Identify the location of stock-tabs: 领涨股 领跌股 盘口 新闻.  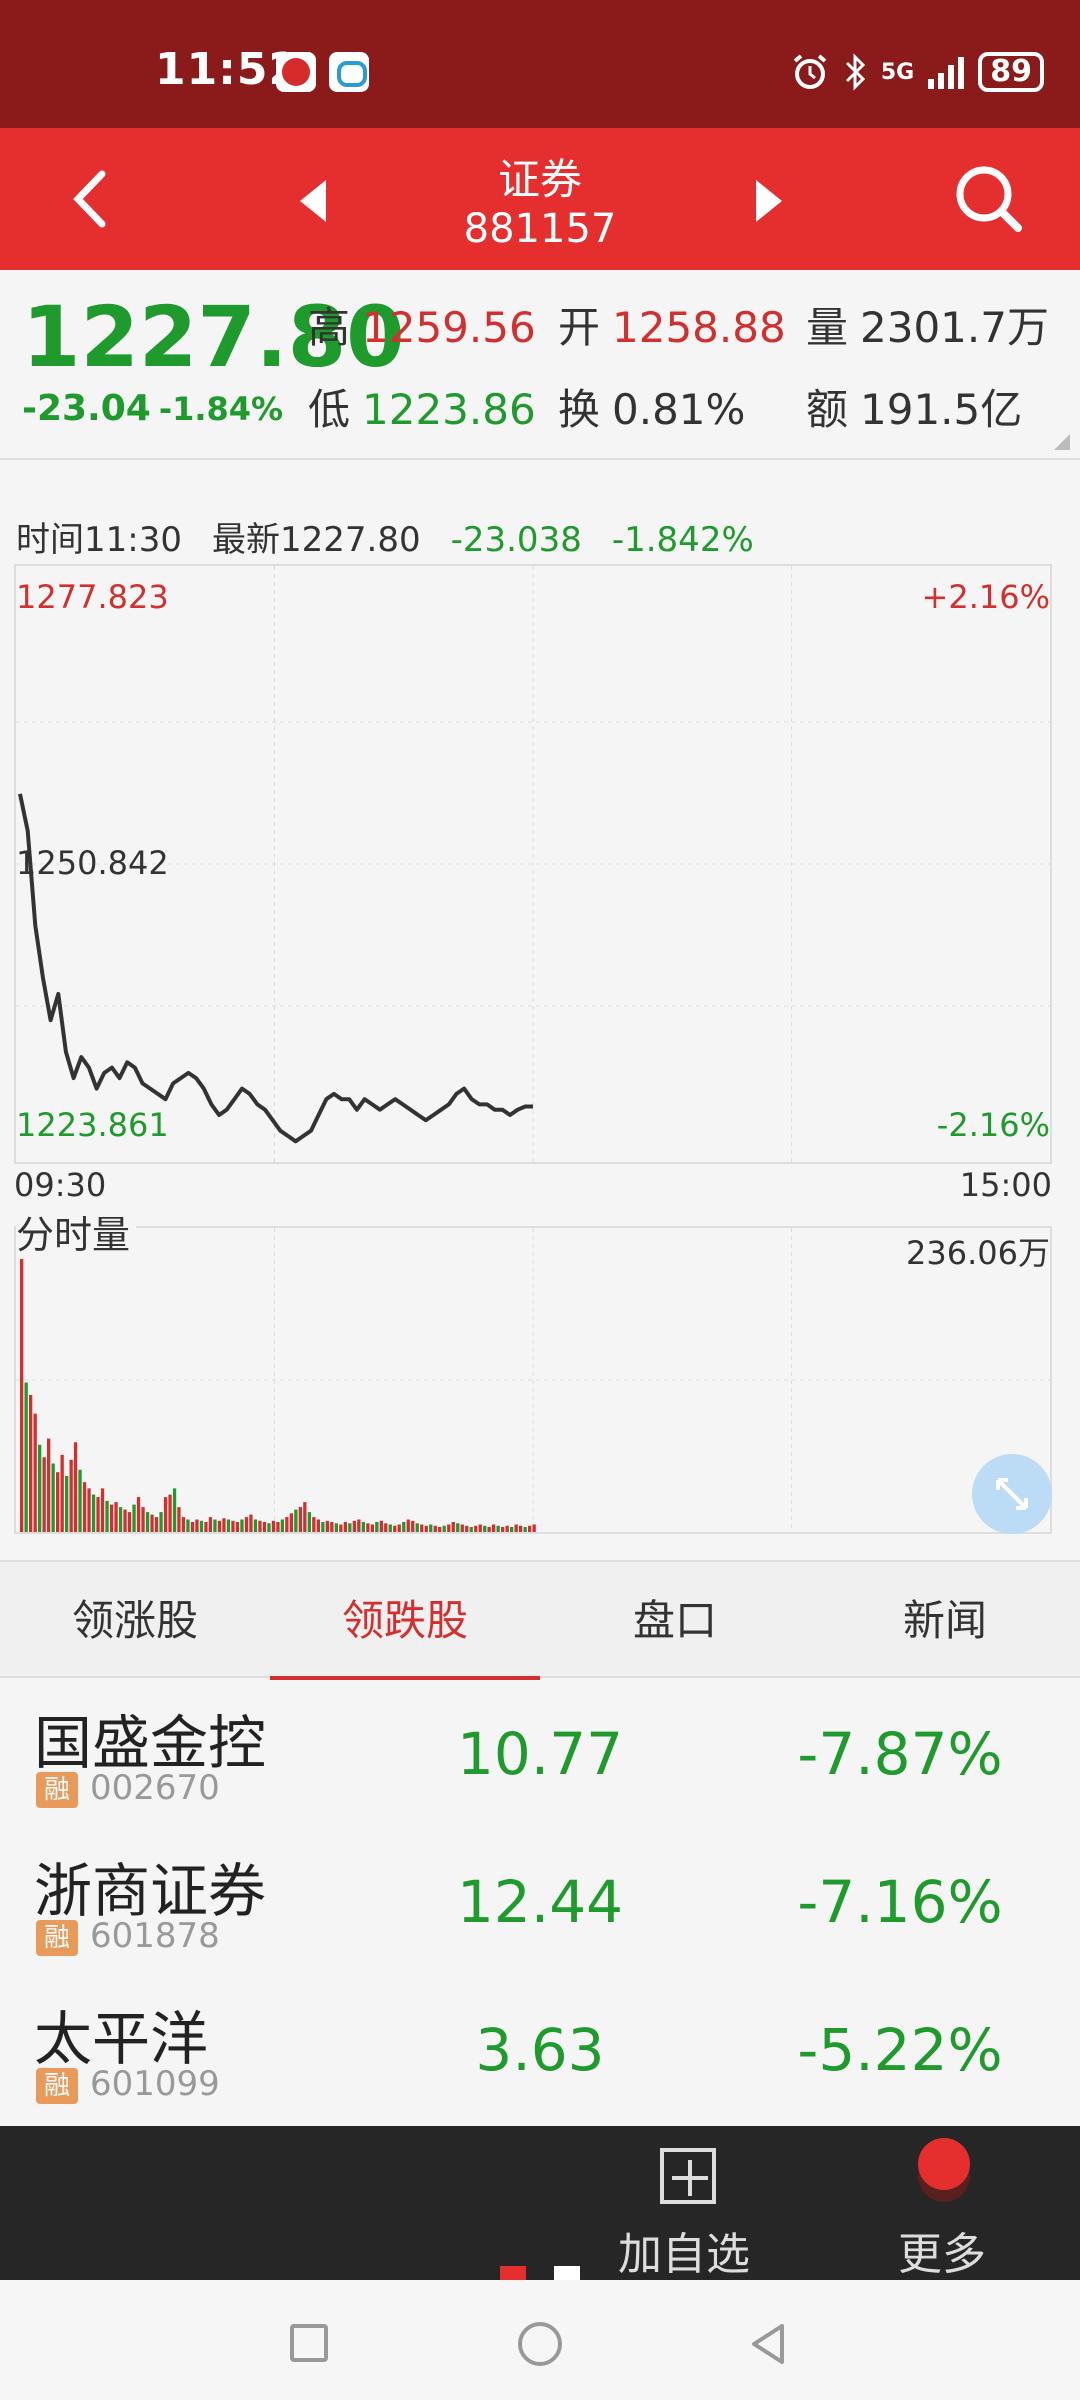
(540, 1620).